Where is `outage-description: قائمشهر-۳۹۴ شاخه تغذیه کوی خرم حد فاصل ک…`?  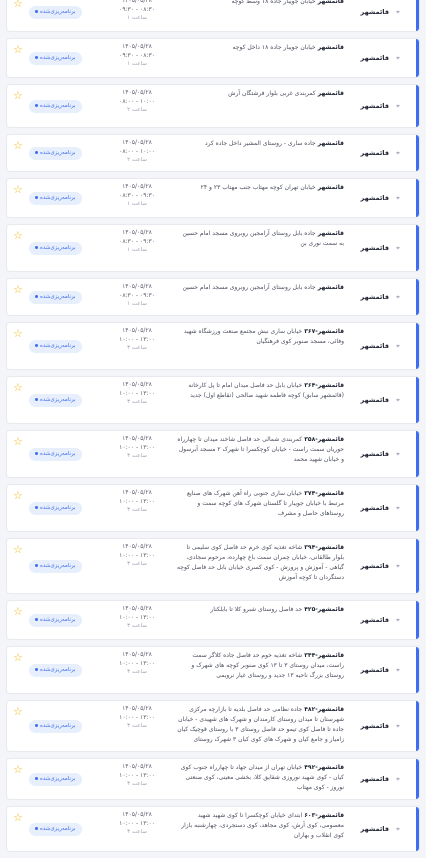
outage-description: قائمشهر-۳۹۴ شاخه تغذیه کوی خرم حد فاصل ک… is located at coordinates (260, 563).